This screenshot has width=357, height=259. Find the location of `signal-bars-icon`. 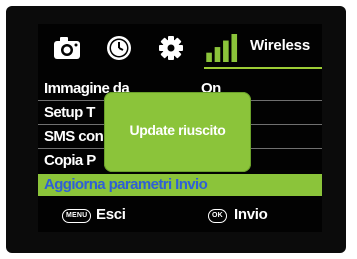

signal-bars-icon is located at coordinates (224, 48).